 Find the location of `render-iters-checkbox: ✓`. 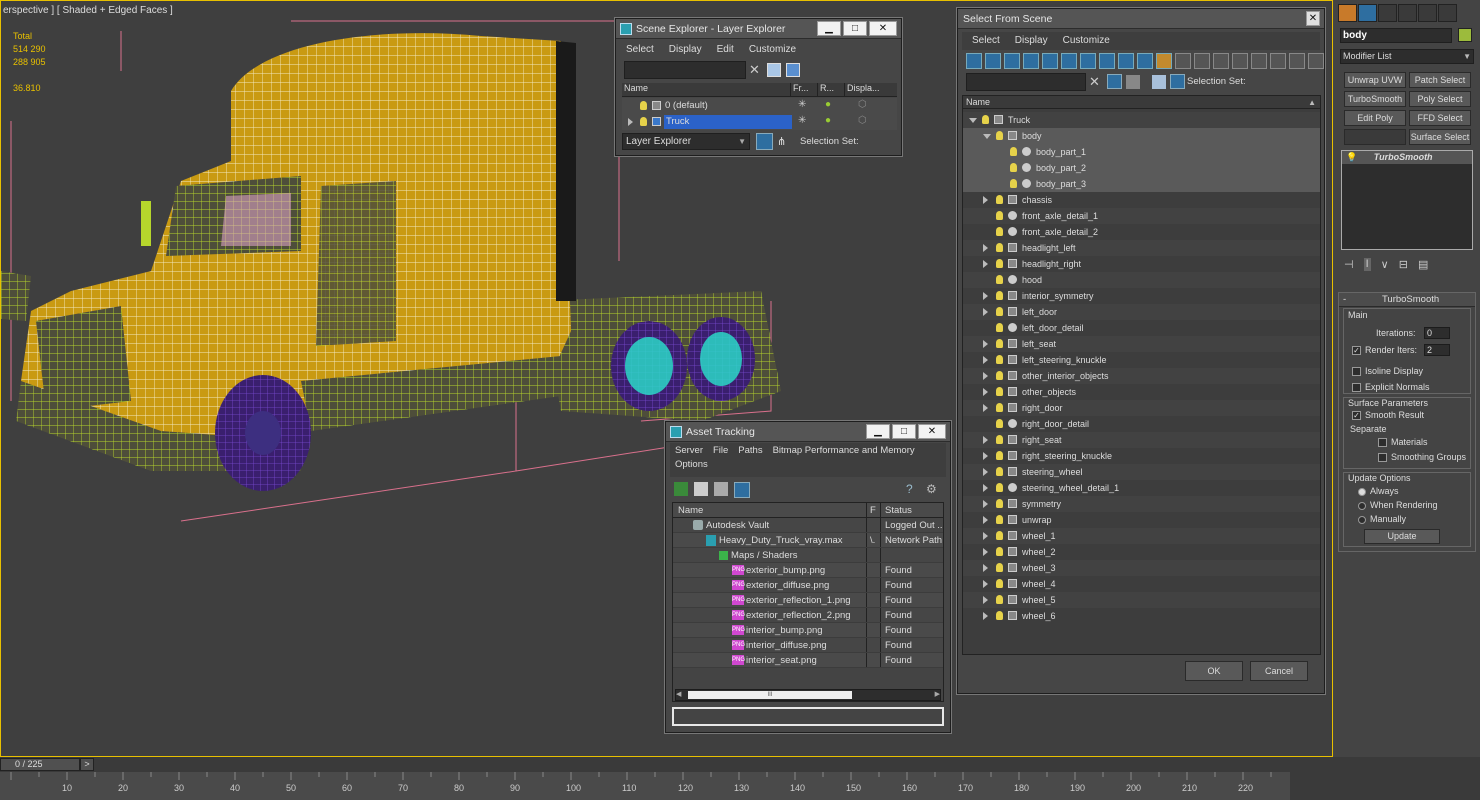

render-iters-checkbox: ✓ is located at coordinates (1356, 351).